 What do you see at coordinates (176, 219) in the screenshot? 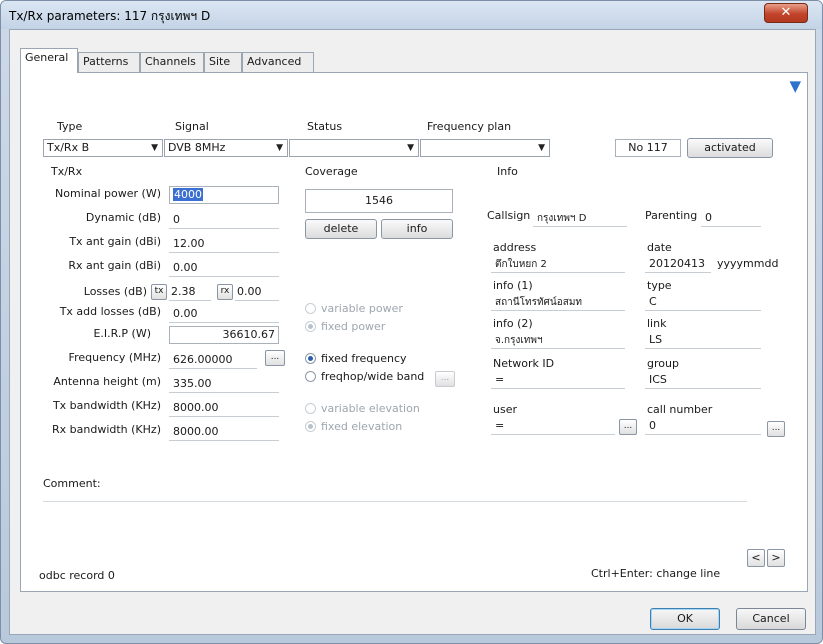
I see `dynamic-value: 0` at bounding box center [176, 219].